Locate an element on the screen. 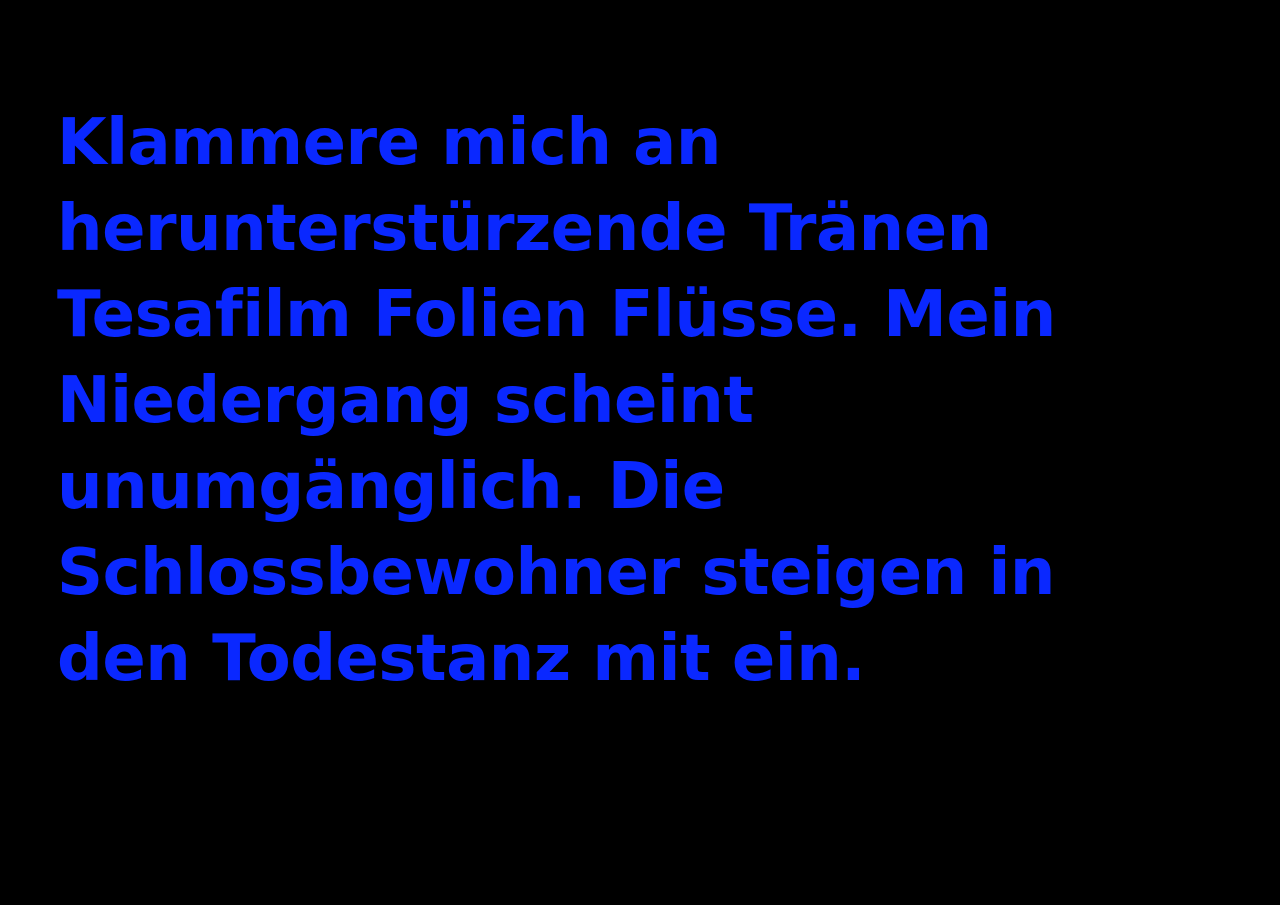 Image resolution: width=1280 pixels, height=905 pixels. text-line-6: Schlossbewohner steigen in is located at coordinates (556, 573).